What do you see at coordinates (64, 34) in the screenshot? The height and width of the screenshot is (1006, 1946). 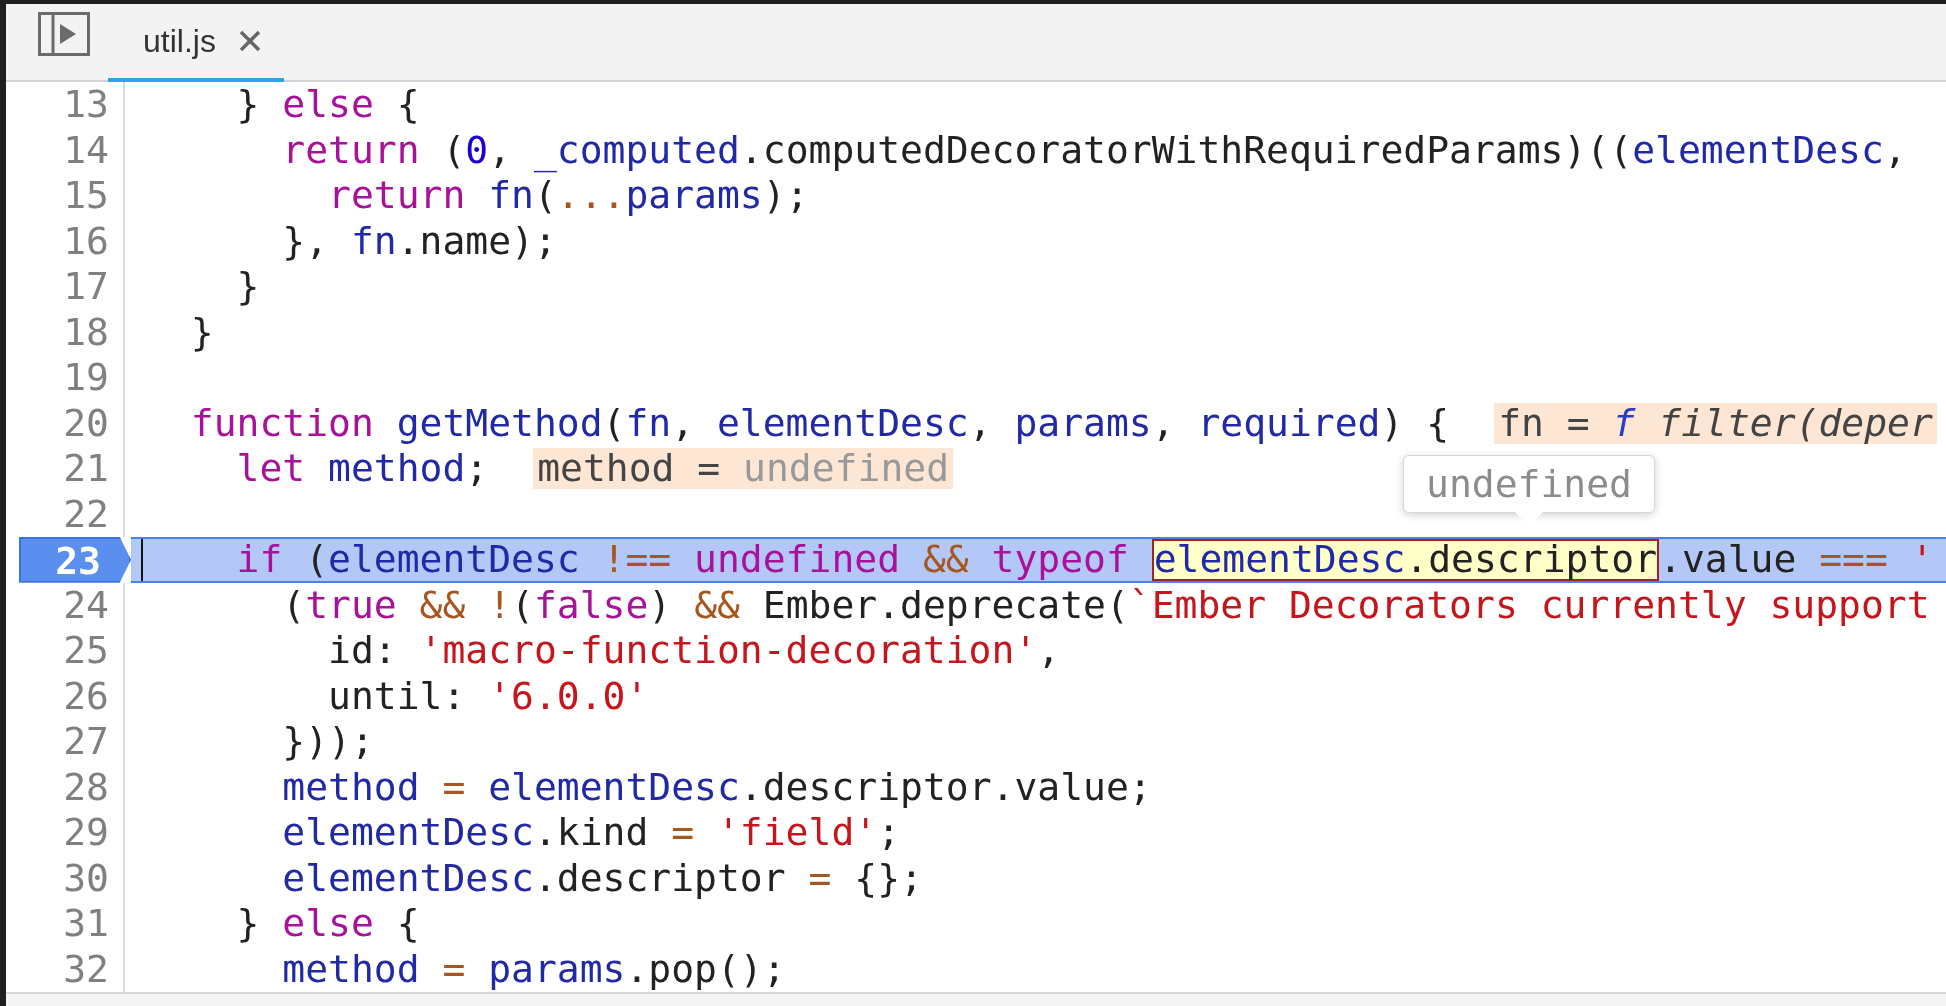 I see `panel-toggle-icon` at bounding box center [64, 34].